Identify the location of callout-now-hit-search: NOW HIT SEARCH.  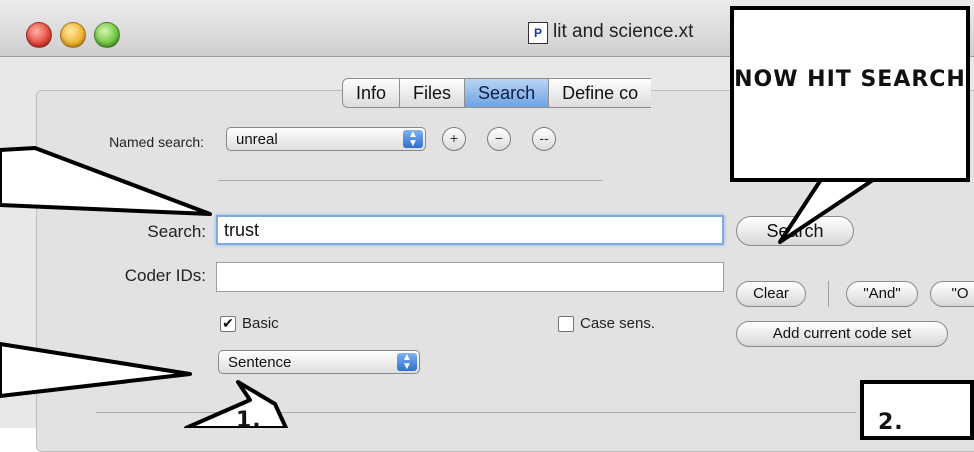
(850, 94).